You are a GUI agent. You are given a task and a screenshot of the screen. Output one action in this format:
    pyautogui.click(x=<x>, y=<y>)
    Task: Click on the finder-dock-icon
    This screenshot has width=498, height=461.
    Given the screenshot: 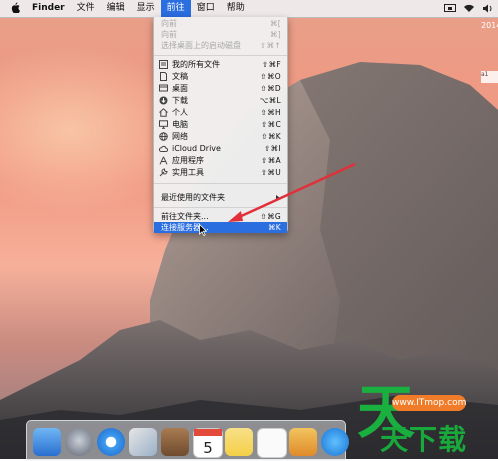 What is the action you would take?
    pyautogui.click(x=47, y=442)
    